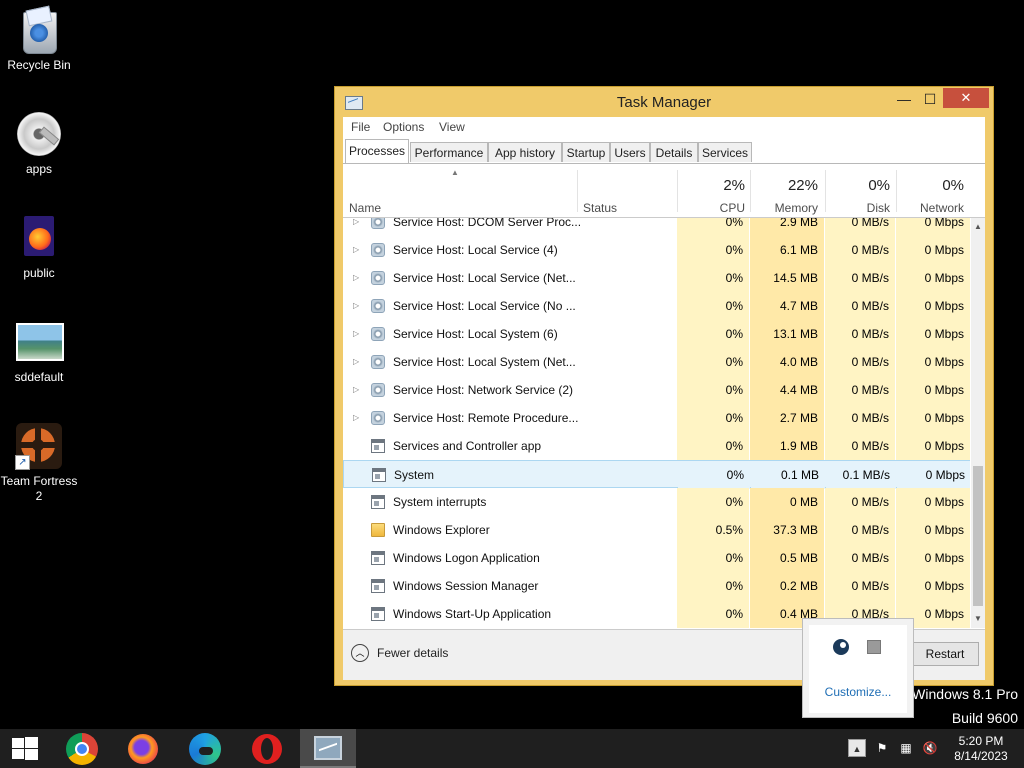  Describe the element at coordinates (360, 653) in the screenshot. I see `chevron-up-icon: ︿` at that location.